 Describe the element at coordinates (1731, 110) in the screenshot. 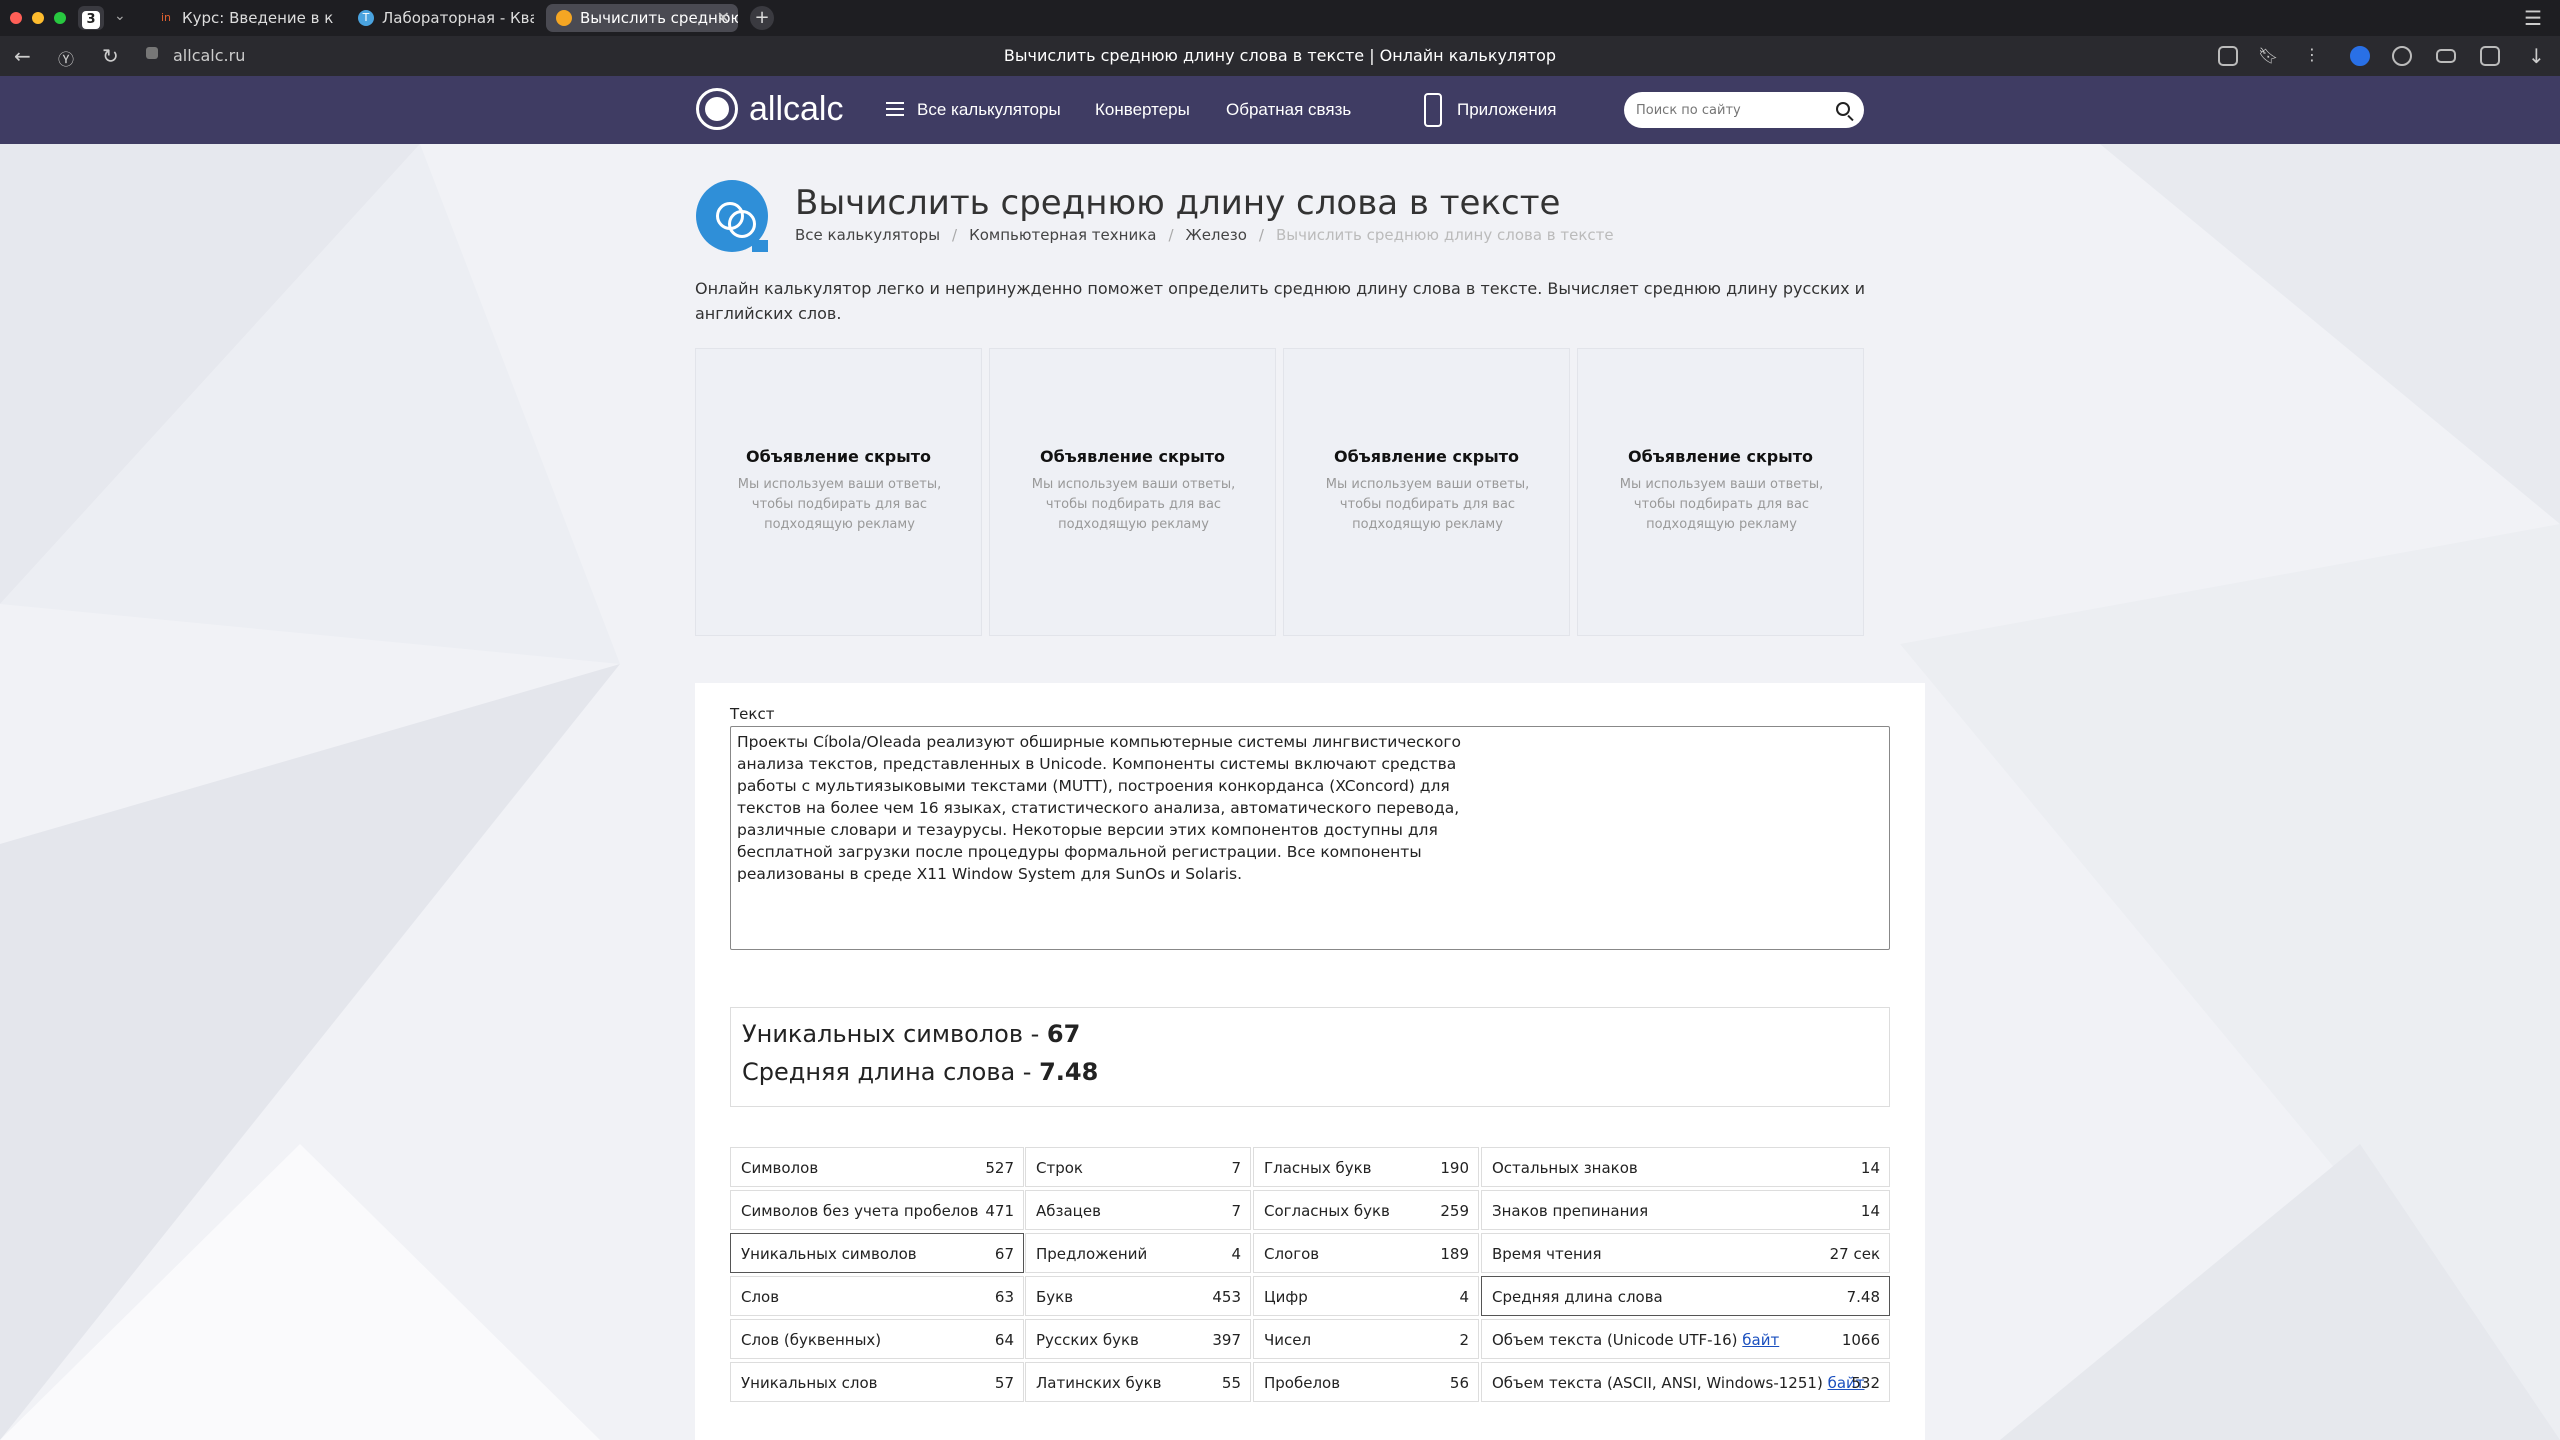

I see `search-input` at that location.